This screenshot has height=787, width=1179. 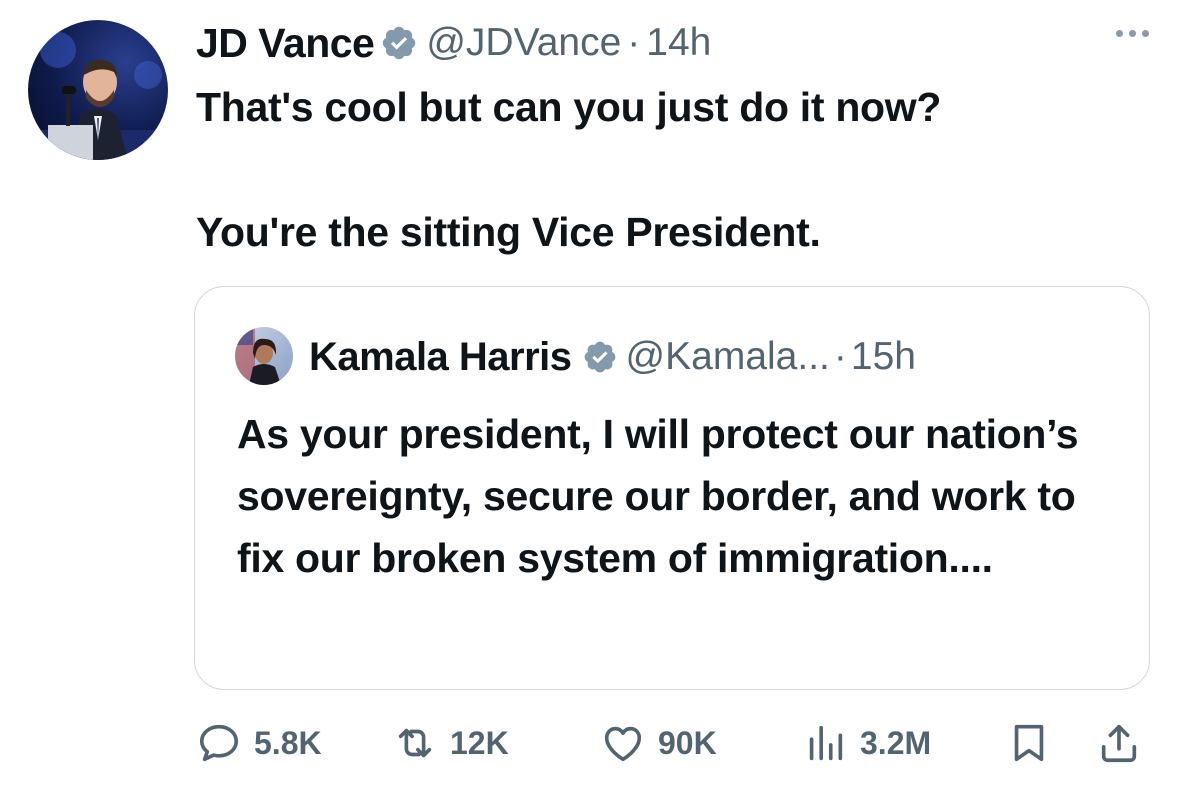 What do you see at coordinates (264, 356) in the screenshot?
I see `quoted-author-avatar` at bounding box center [264, 356].